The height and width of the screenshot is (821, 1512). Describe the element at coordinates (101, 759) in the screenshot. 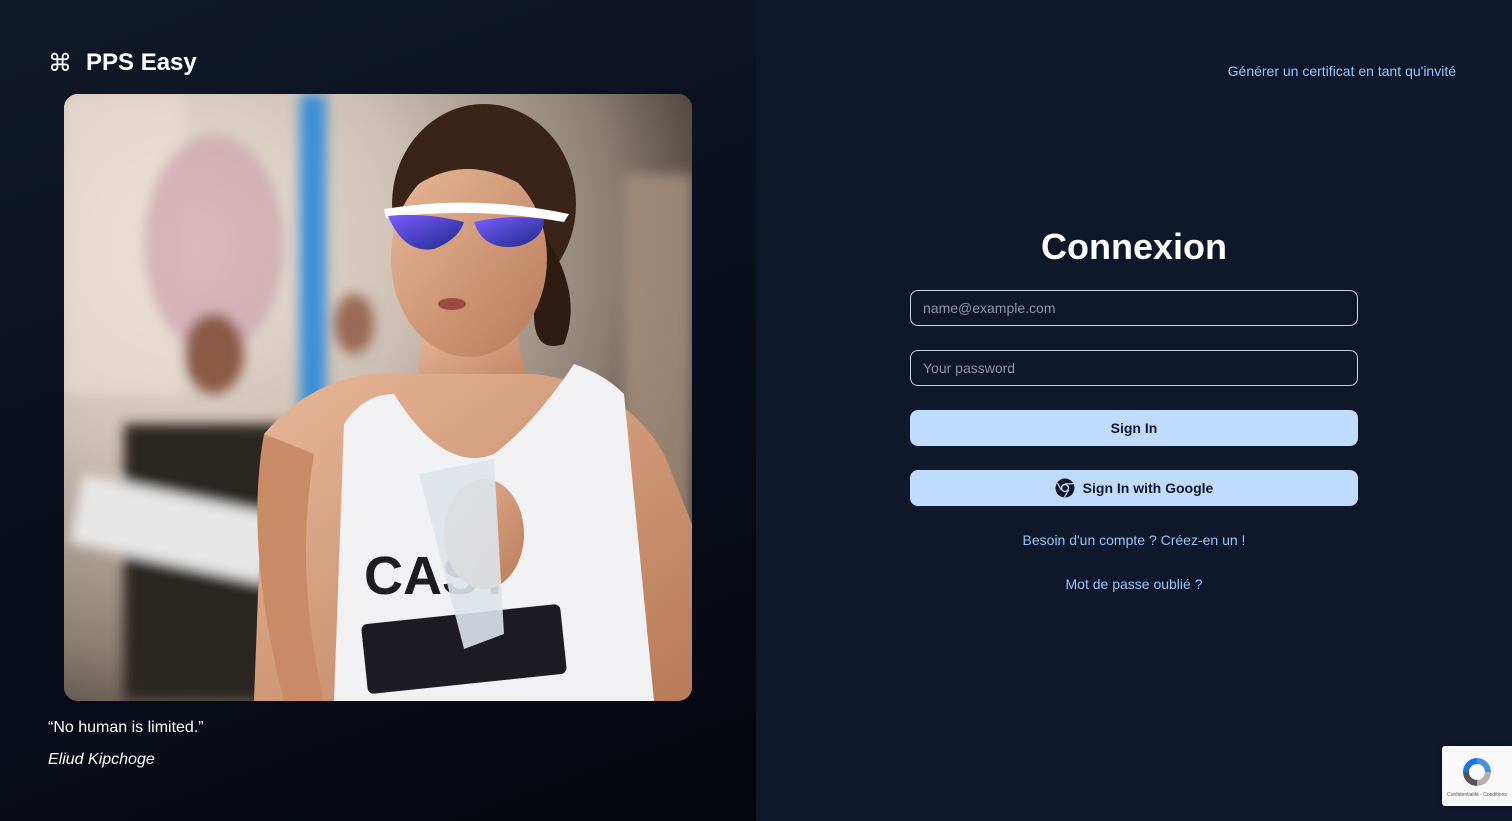

I see `hero-quote-author: Eliud Kipchoge` at that location.